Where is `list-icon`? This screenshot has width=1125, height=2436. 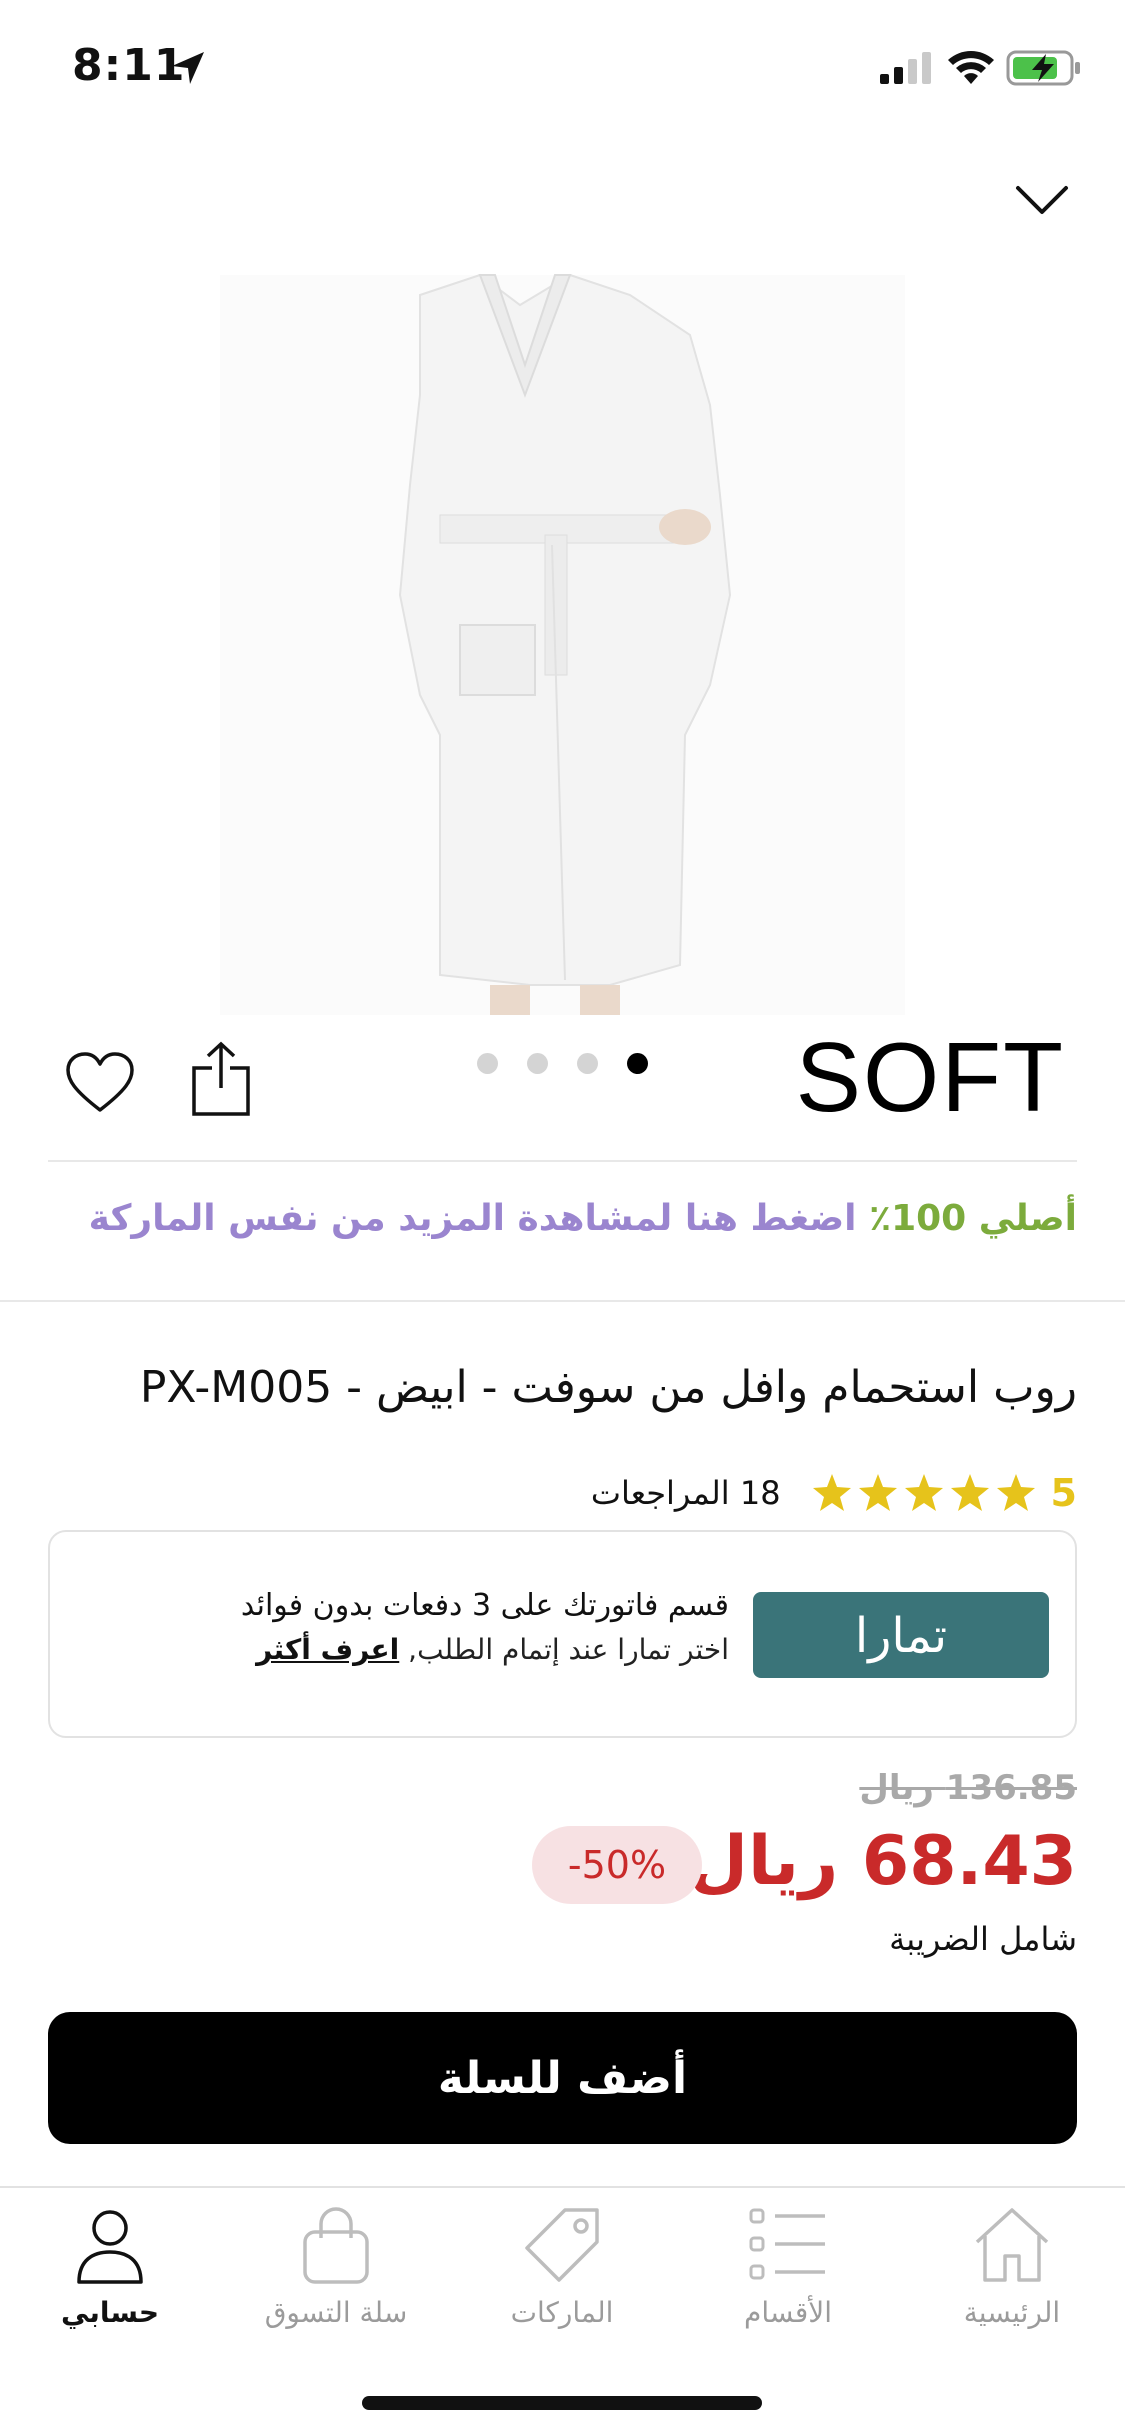
list-icon is located at coordinates (787, 2244).